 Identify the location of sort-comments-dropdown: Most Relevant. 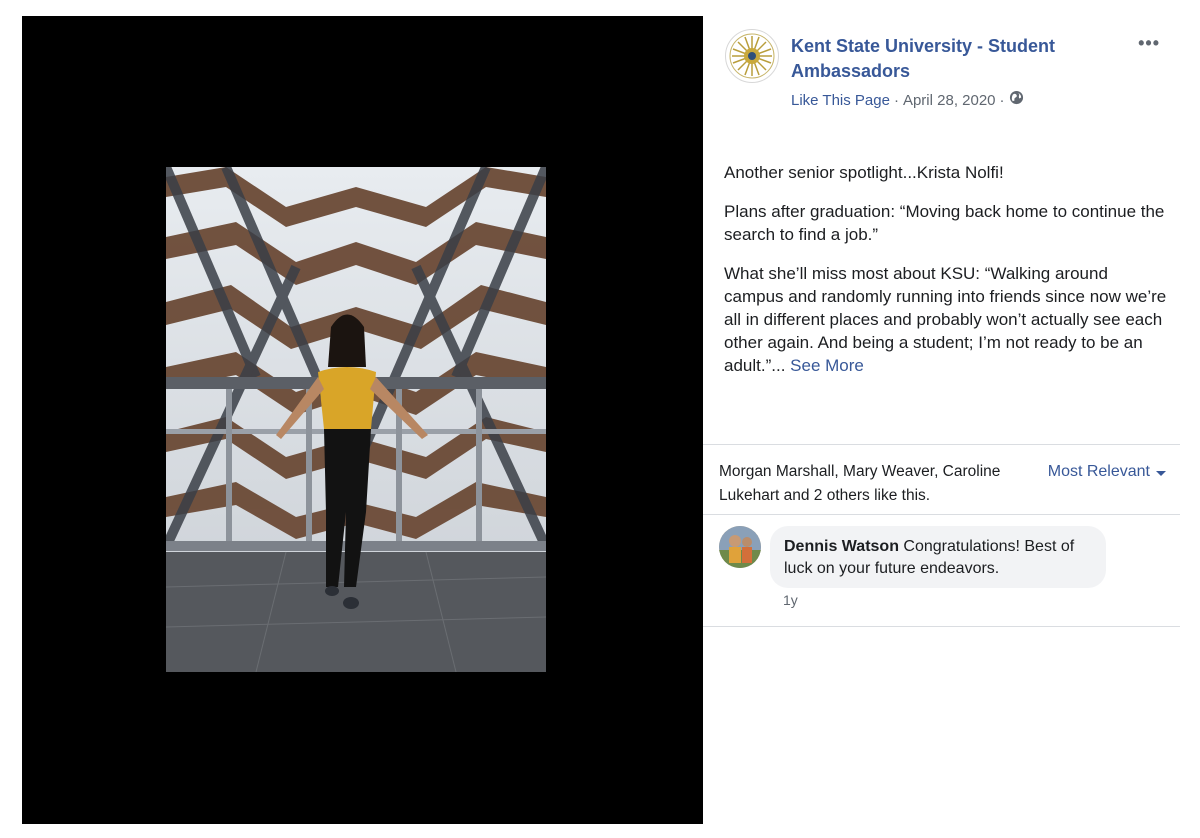
(1107, 472).